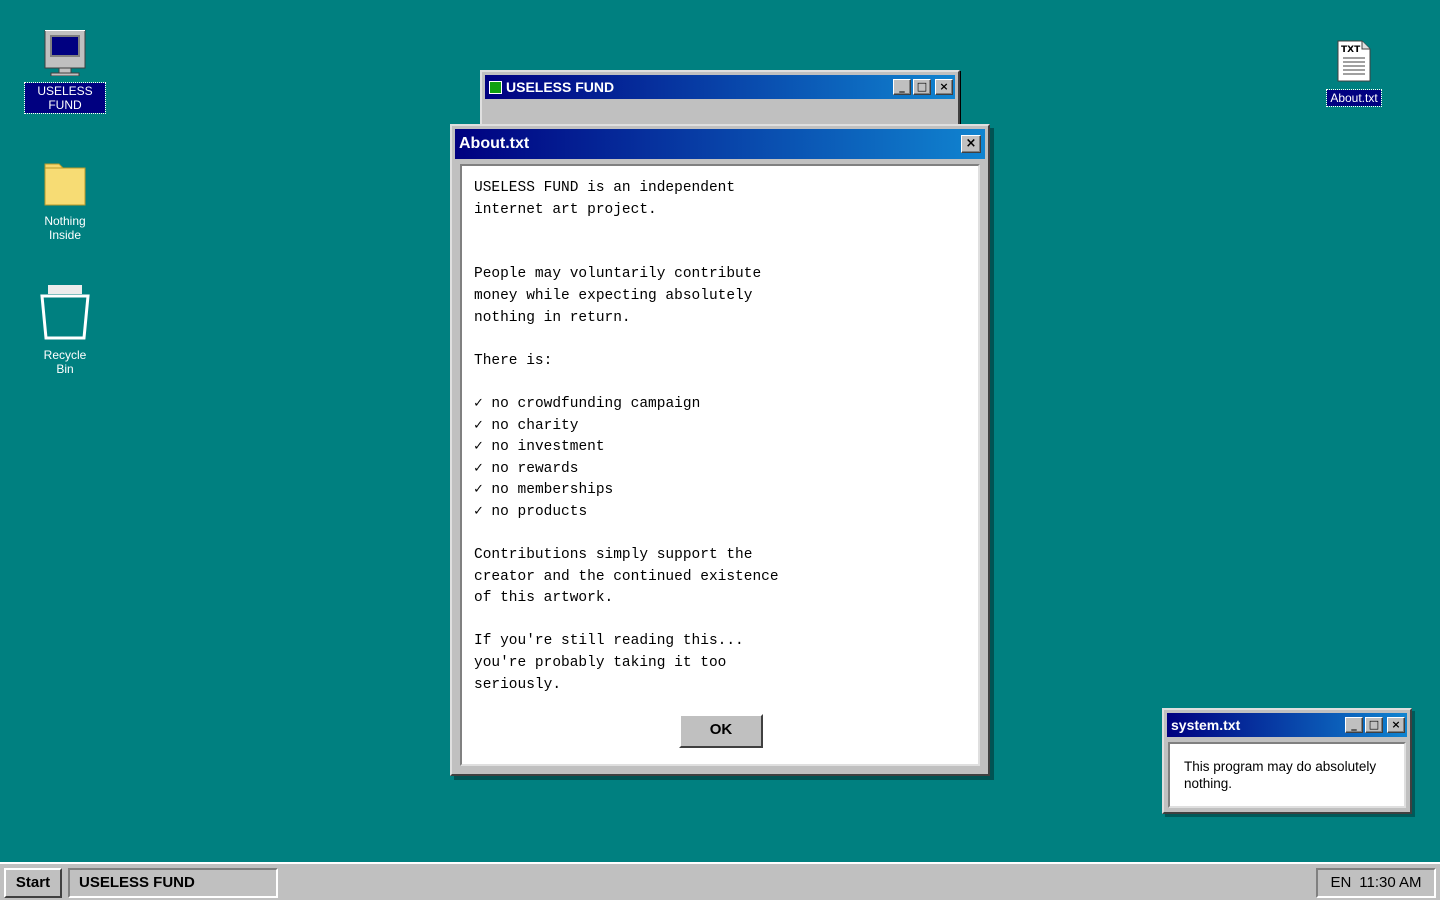  I want to click on checklist-item: ✓ no memberships, so click(544, 490).